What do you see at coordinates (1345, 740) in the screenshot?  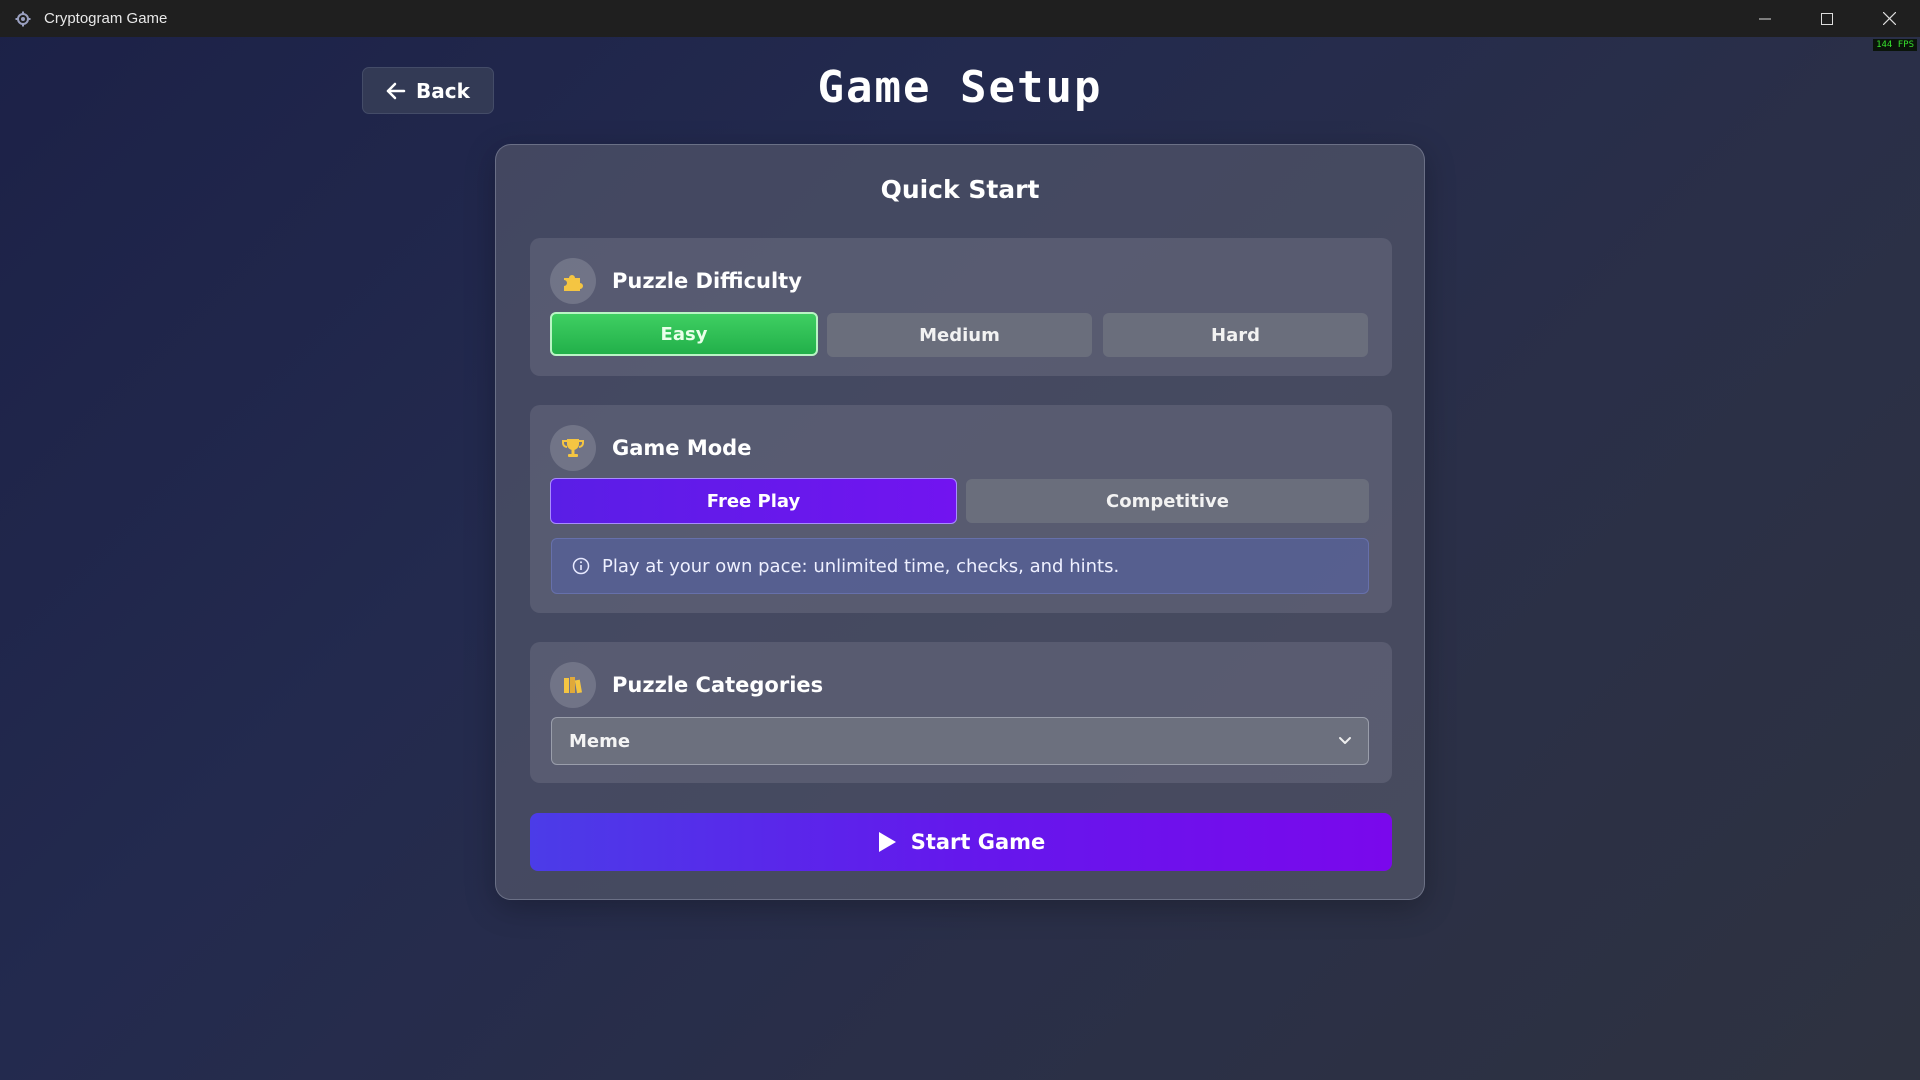 I see `chevron-down-icon` at bounding box center [1345, 740].